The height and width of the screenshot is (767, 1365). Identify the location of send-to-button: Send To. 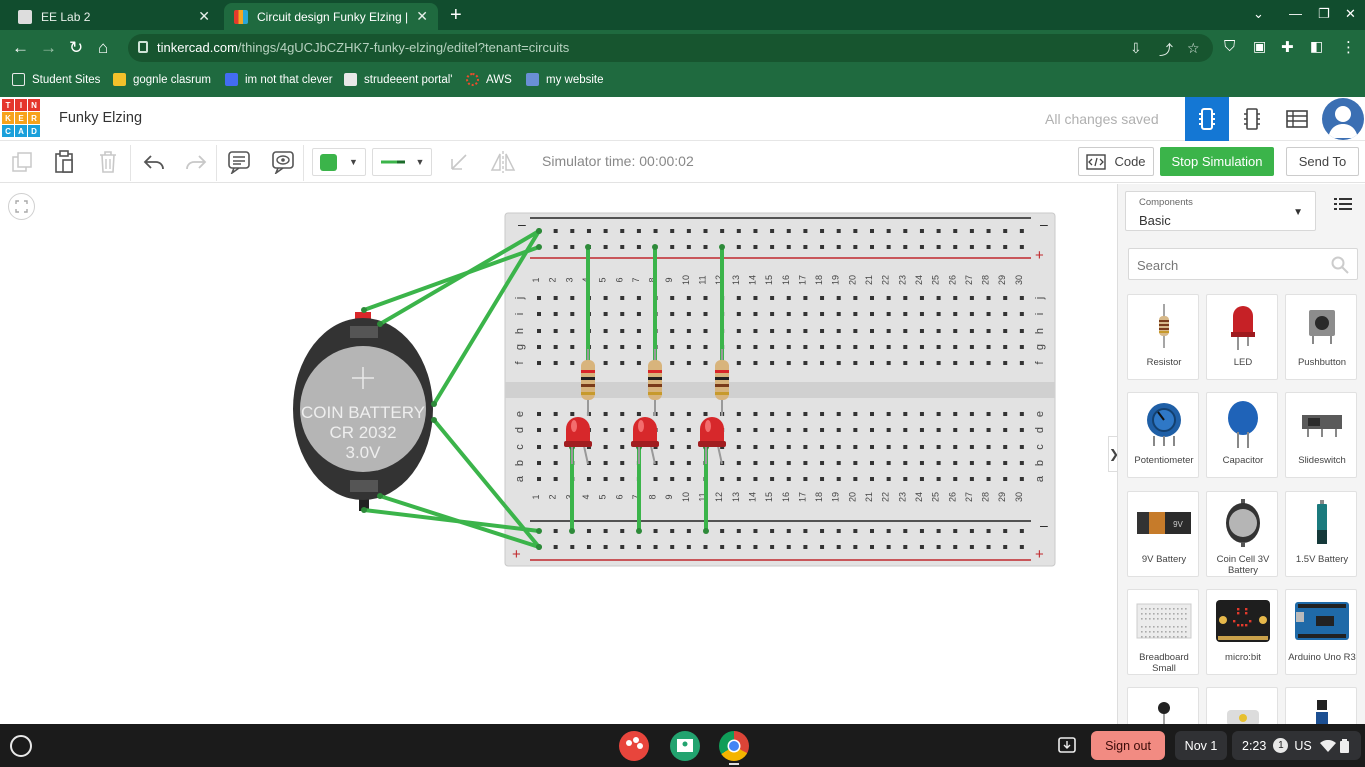
(1322, 161).